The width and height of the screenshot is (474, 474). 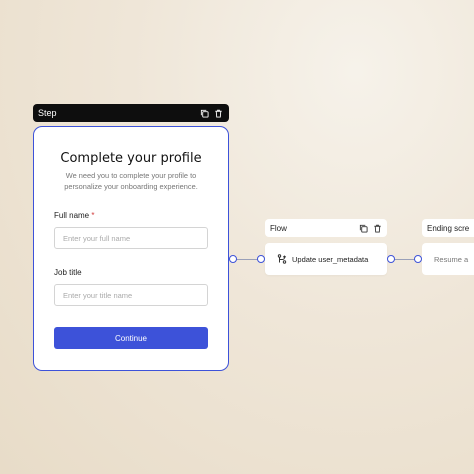 What do you see at coordinates (131, 113) in the screenshot?
I see `step-node-header: Step` at bounding box center [131, 113].